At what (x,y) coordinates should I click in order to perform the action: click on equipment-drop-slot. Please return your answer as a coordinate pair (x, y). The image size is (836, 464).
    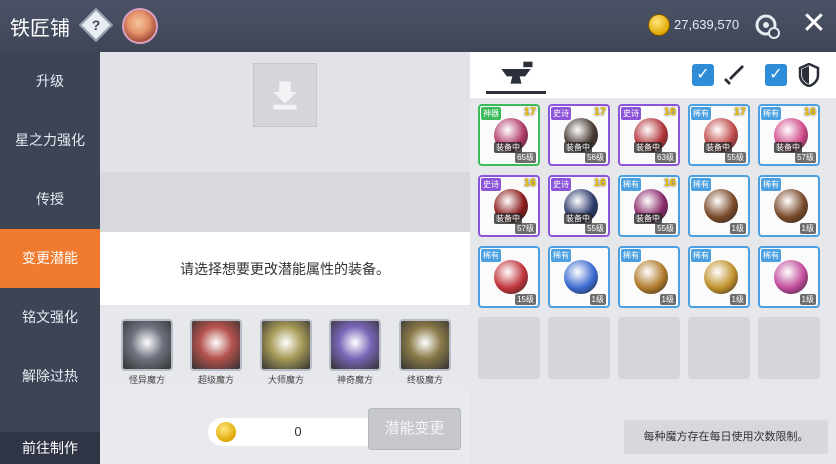
    Looking at the image, I should click on (285, 95).